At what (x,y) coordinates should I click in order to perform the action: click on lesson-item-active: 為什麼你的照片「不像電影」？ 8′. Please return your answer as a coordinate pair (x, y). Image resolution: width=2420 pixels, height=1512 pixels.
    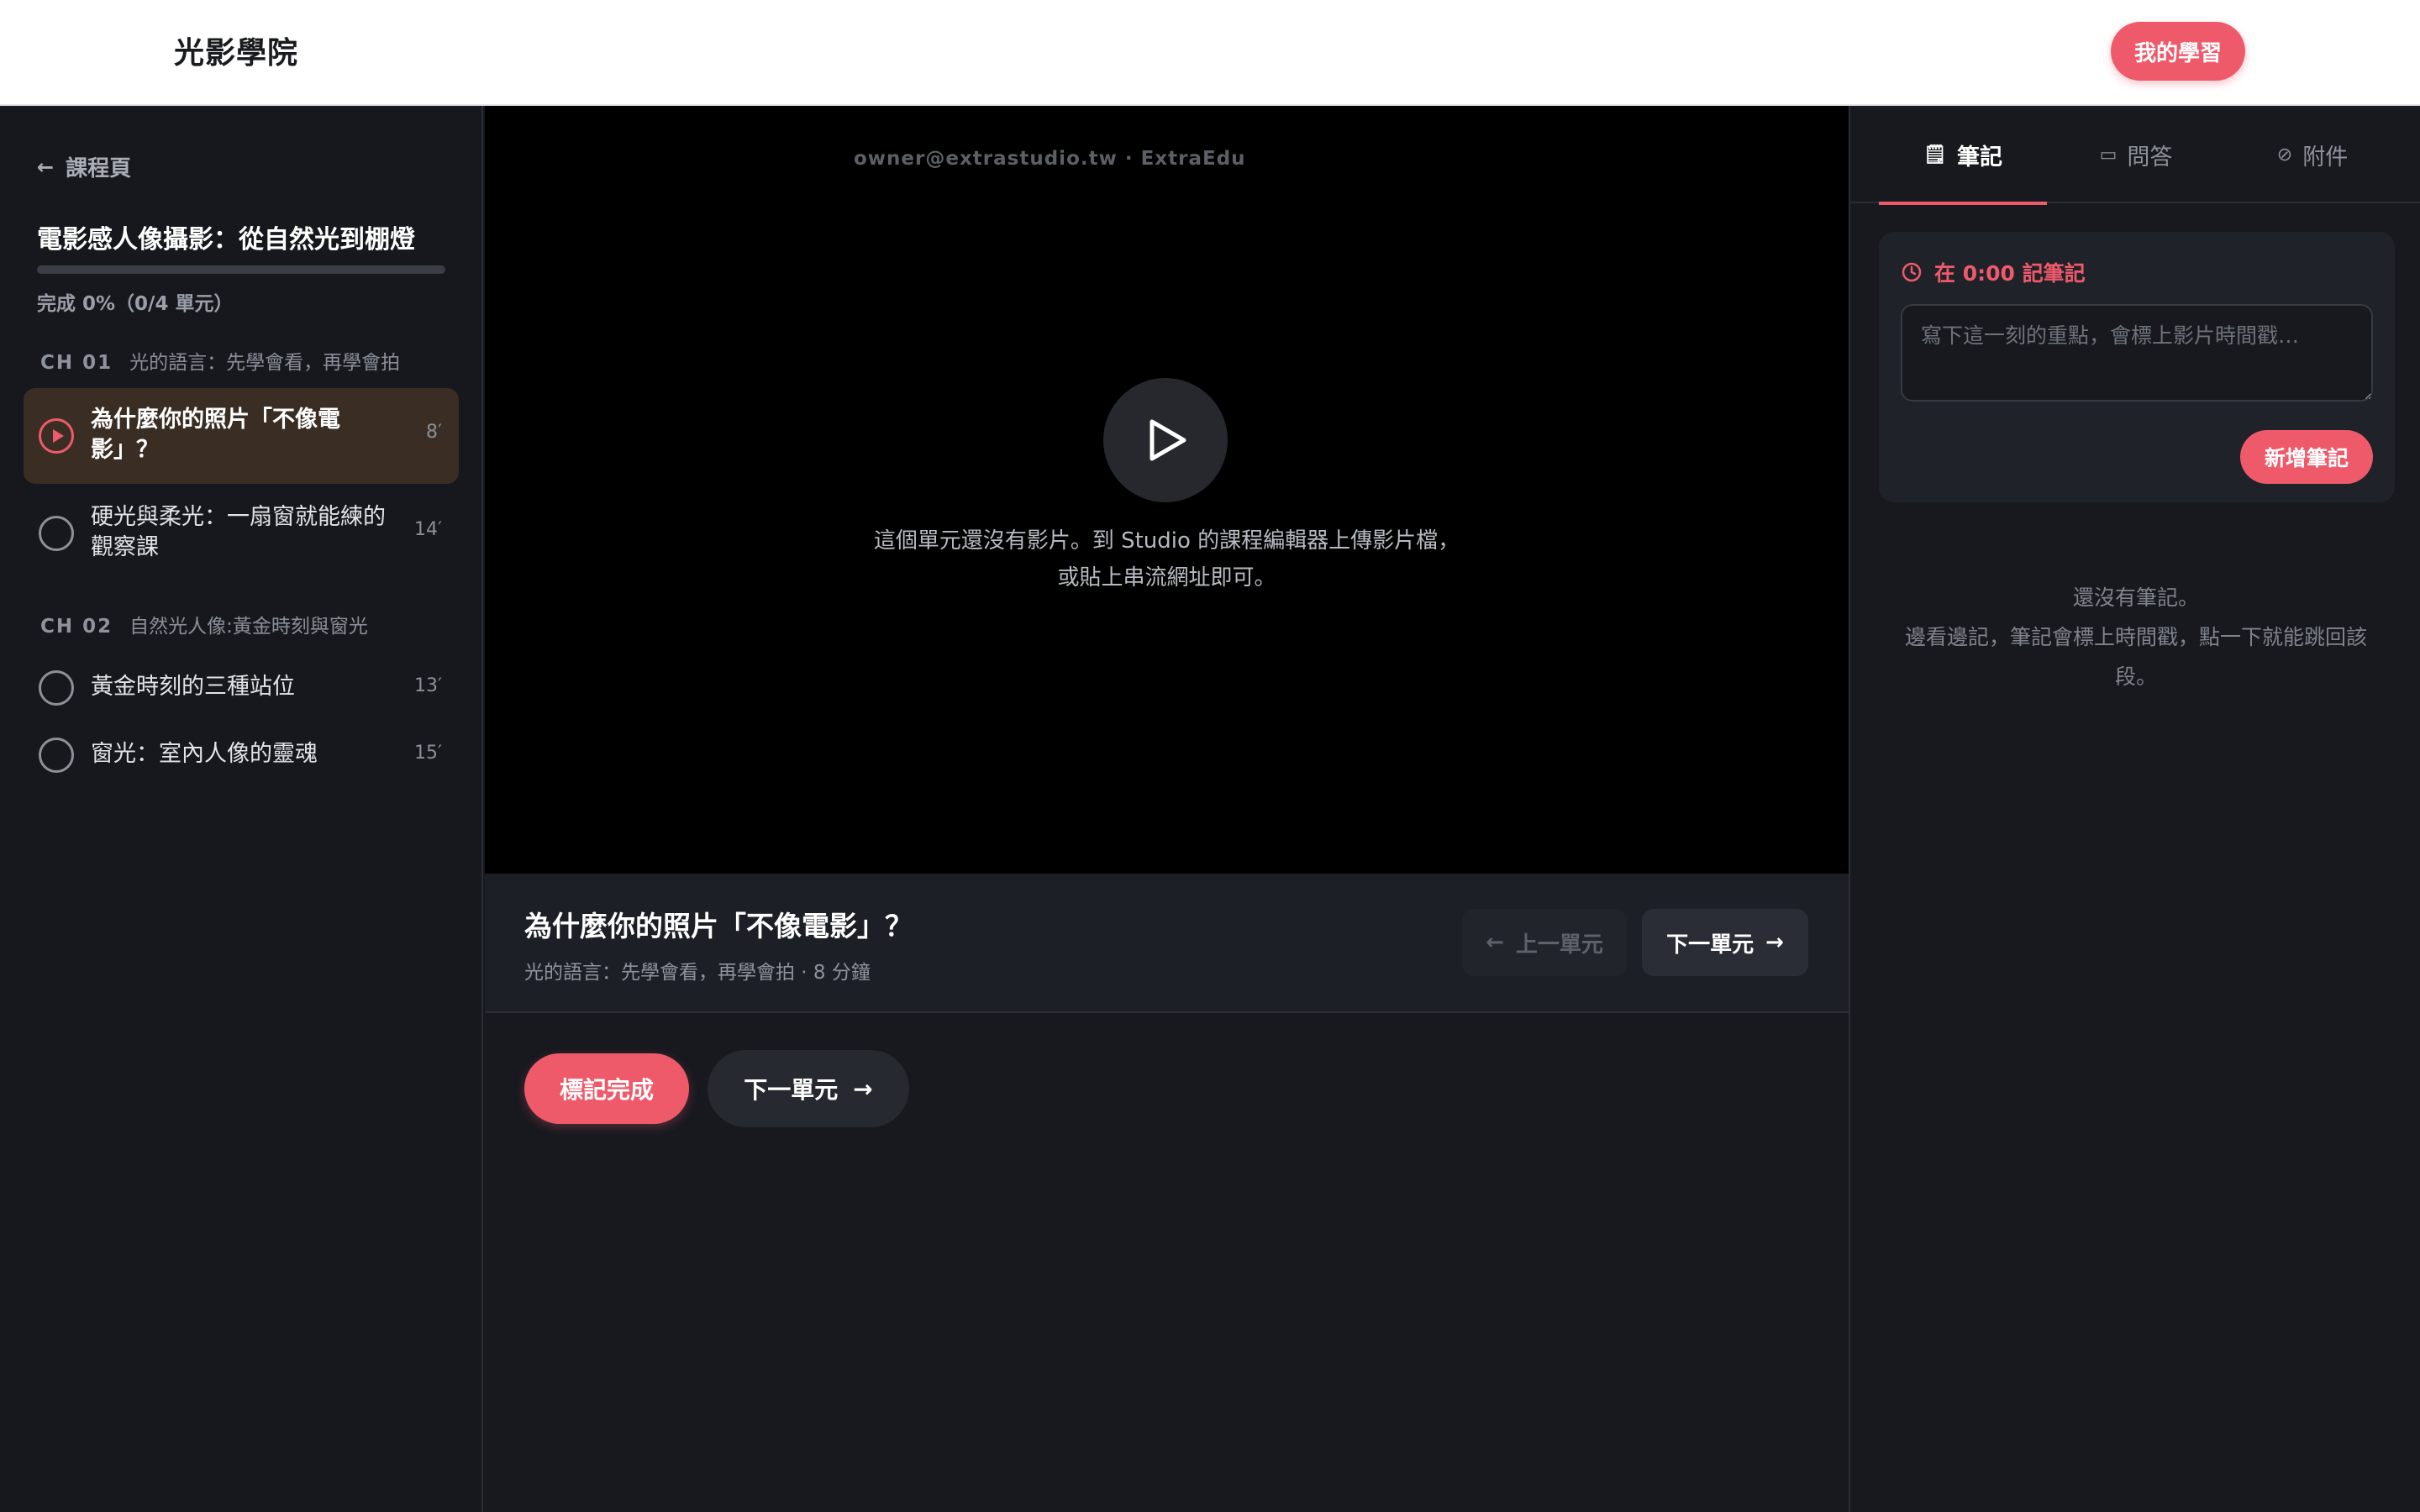
    Looking at the image, I should click on (241, 436).